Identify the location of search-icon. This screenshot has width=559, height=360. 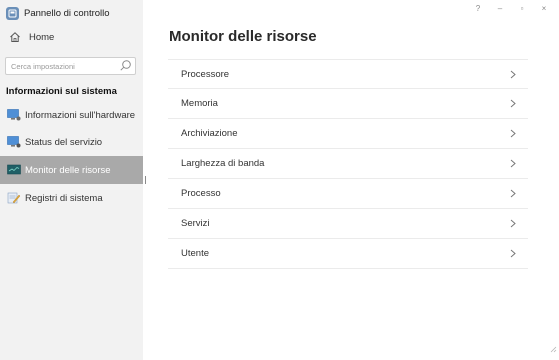
(125, 65).